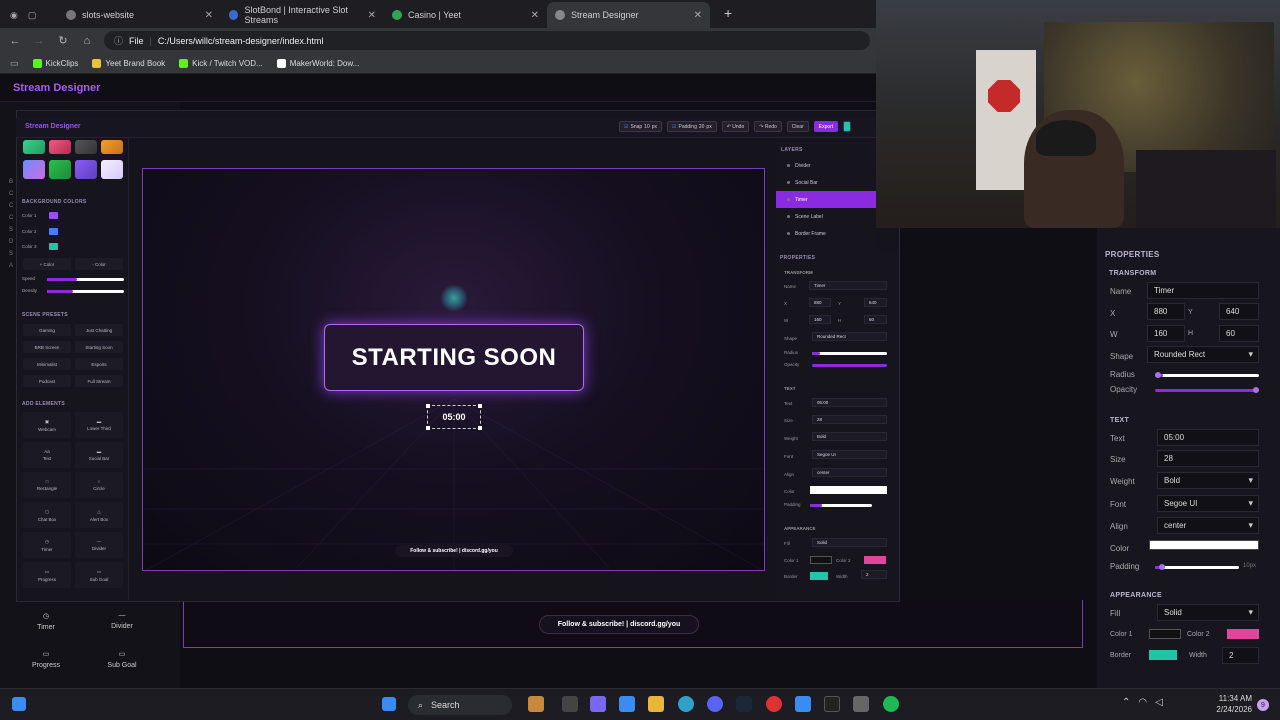 This screenshot has height=720, width=1280. What do you see at coordinates (715, 704) in the screenshot?
I see `discord-icon` at bounding box center [715, 704].